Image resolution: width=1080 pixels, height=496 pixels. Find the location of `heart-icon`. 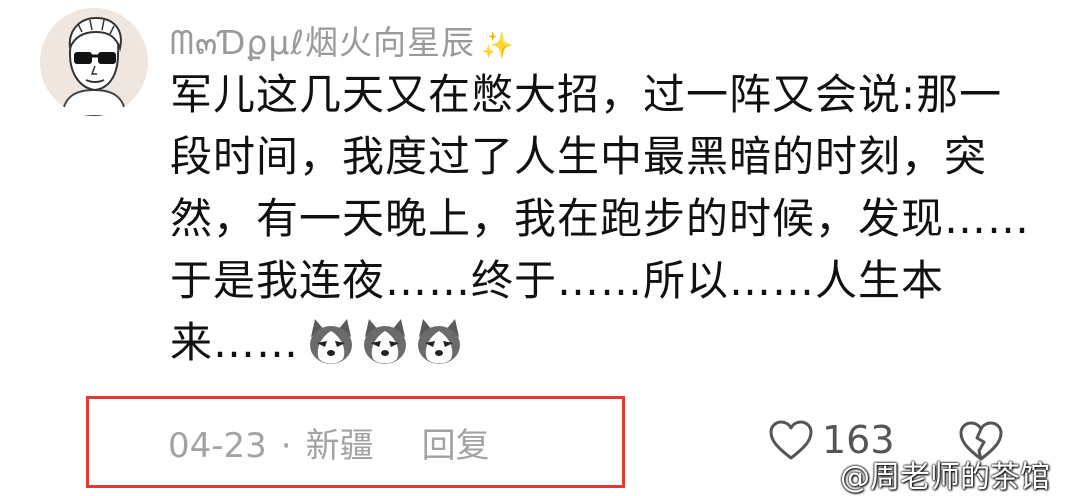

heart-icon is located at coordinates (791, 440).